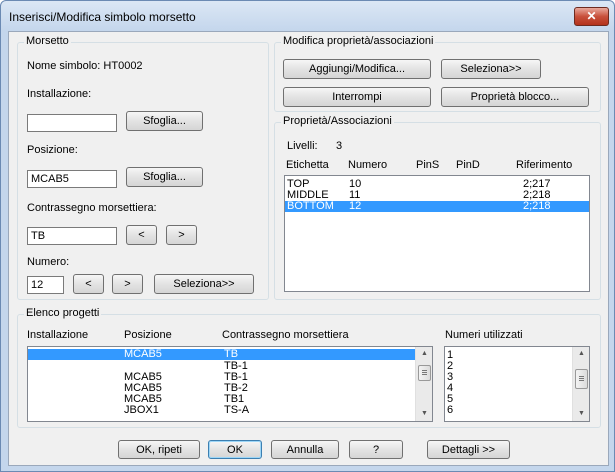  I want to click on etichetta-cell: BOTTOM, so click(310, 206).